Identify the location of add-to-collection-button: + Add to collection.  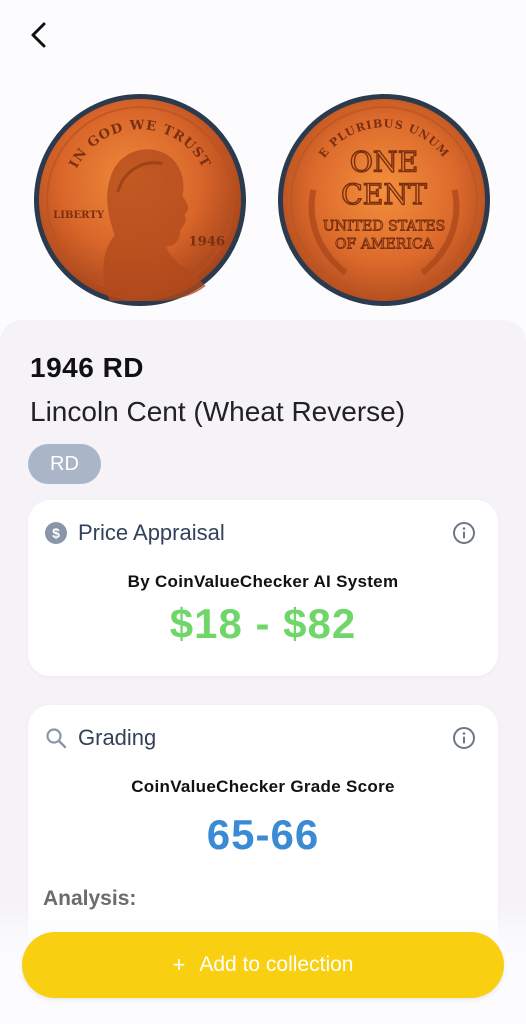
(263, 965).